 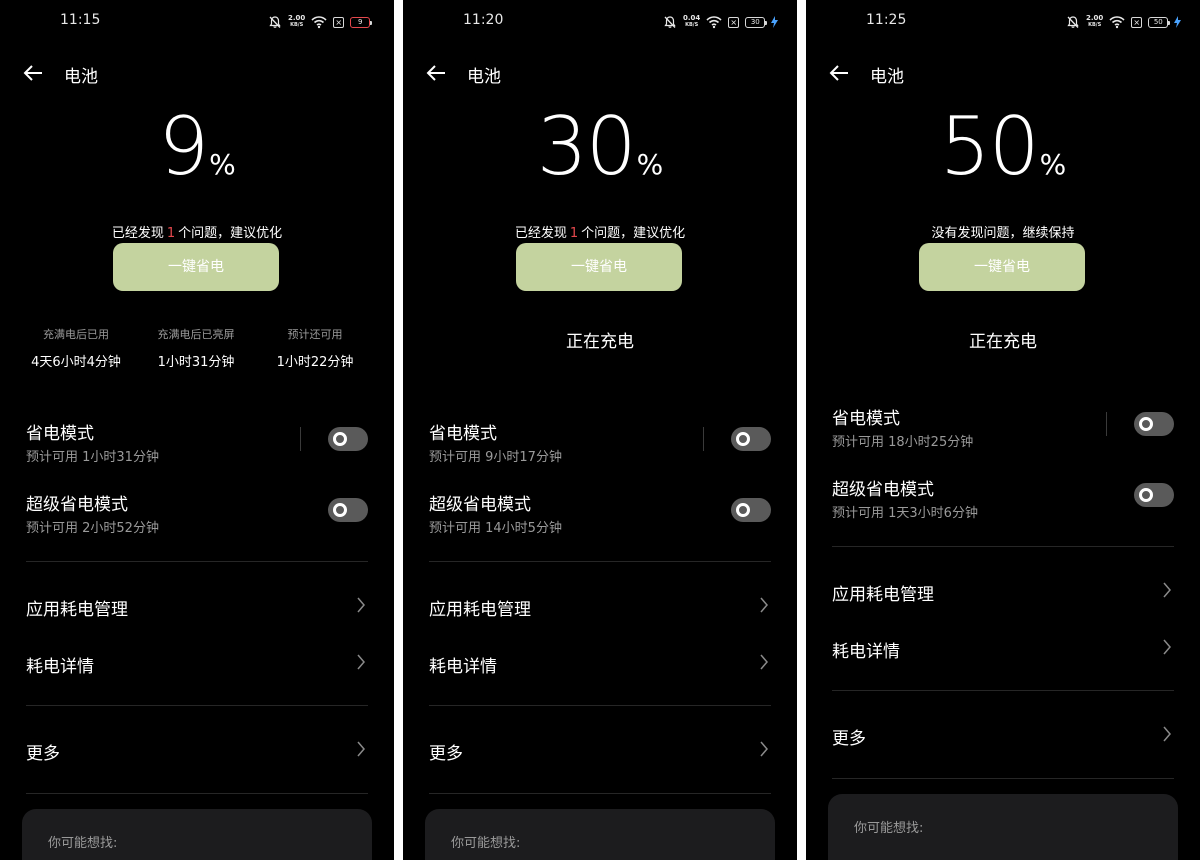 I want to click on stat-value-screen-on: 1小时31分钟, so click(x=196, y=362).